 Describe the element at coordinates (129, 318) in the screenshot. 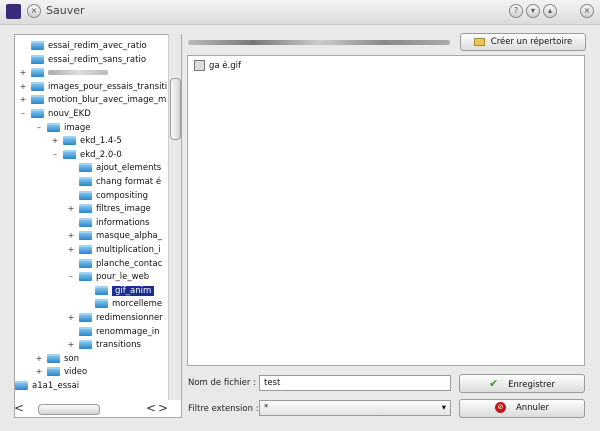

I see `tree-item-label: redimensionner` at that location.